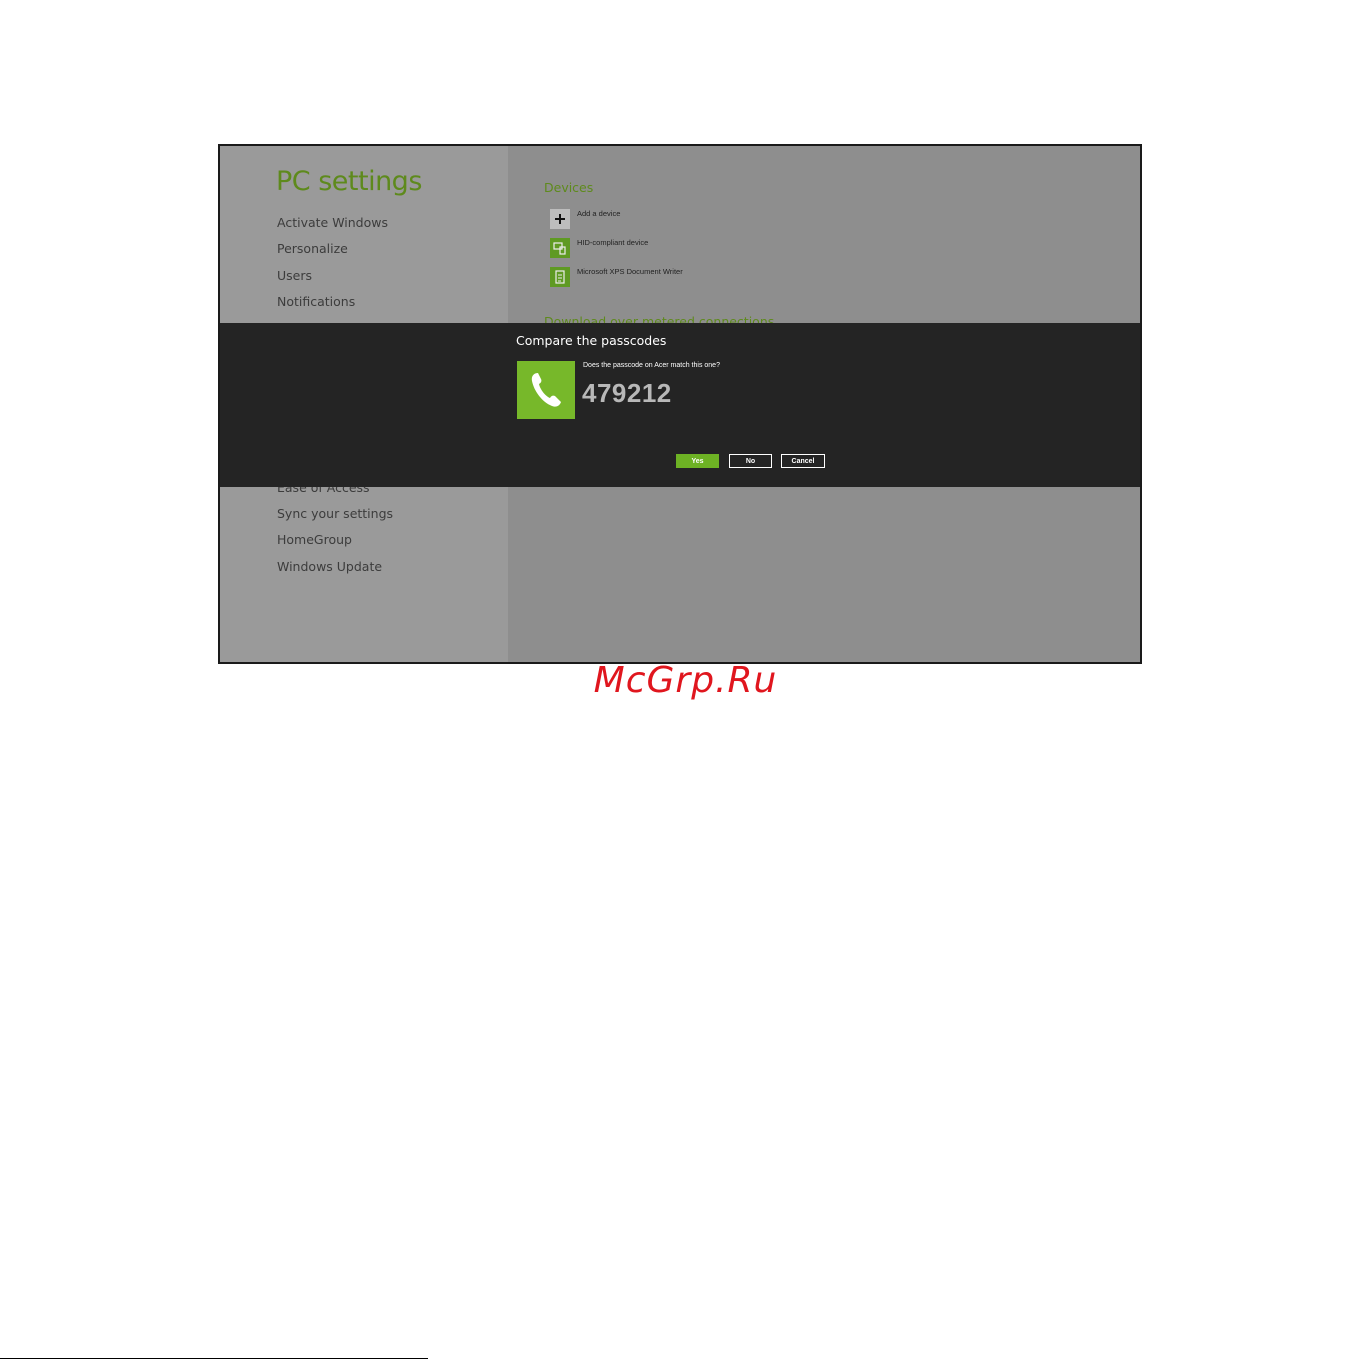  What do you see at coordinates (560, 277) in the screenshot?
I see `printer-icon` at bounding box center [560, 277].